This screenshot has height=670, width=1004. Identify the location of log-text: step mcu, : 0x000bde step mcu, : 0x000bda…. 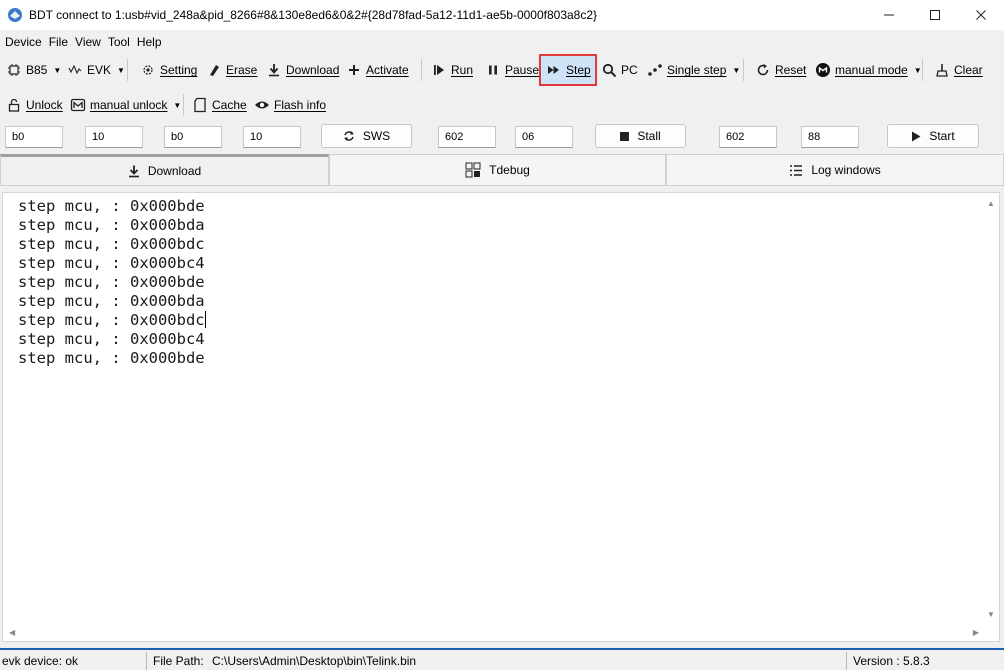
(112, 282).